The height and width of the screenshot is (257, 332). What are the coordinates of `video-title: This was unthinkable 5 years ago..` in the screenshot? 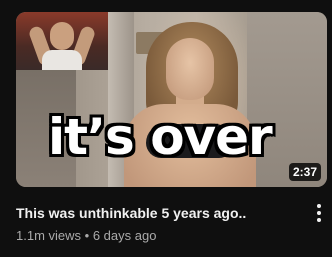 It's located at (161, 213).